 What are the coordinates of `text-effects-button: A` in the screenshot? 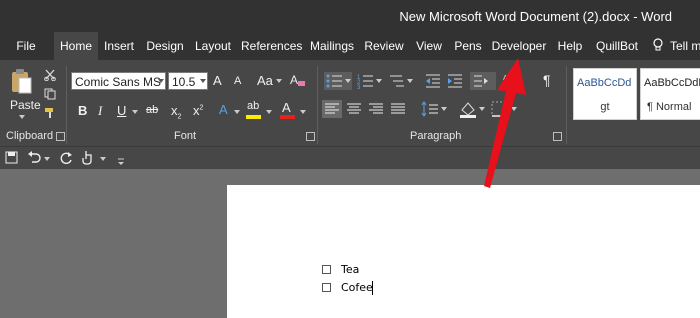 It's located at (223, 109).